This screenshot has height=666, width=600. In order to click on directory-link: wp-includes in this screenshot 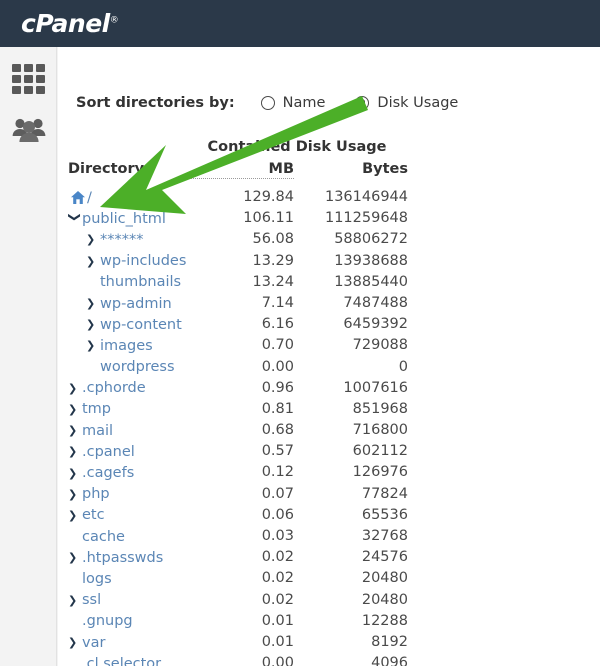, I will do `click(143, 261)`.